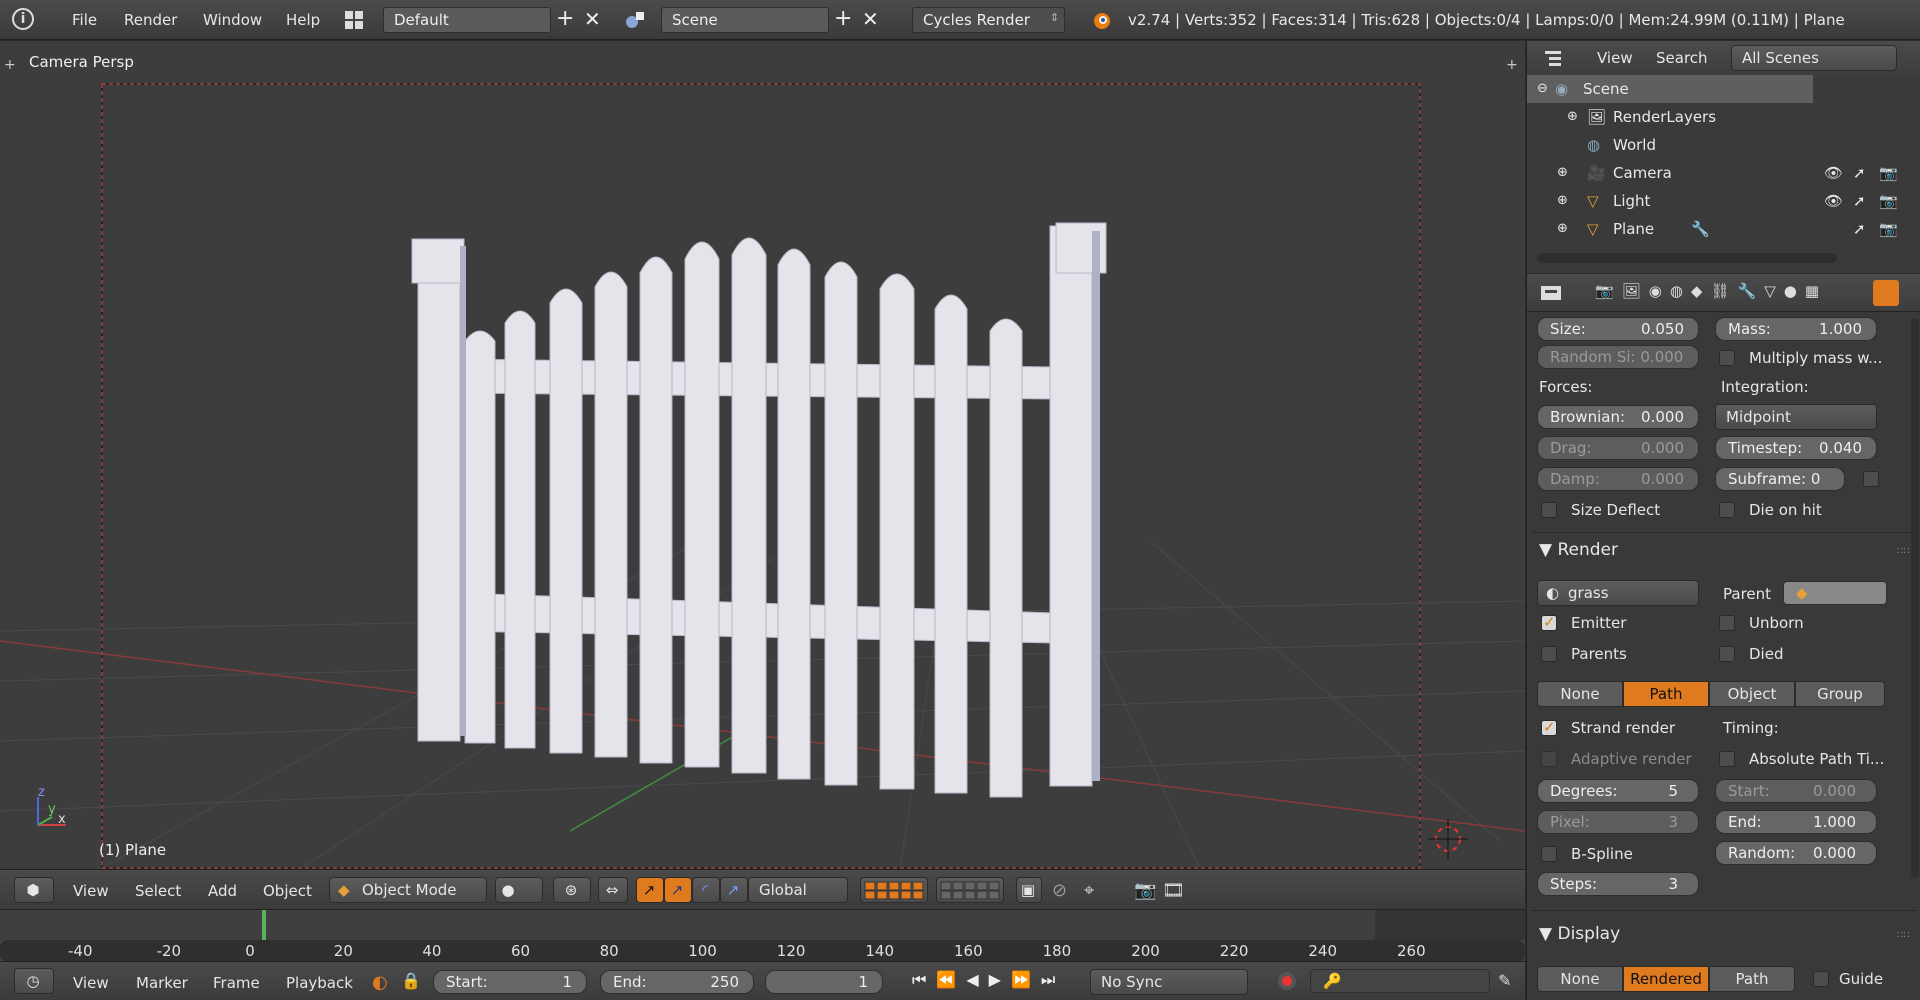  I want to click on lock-camera-toggle: ▣, so click(1029, 890).